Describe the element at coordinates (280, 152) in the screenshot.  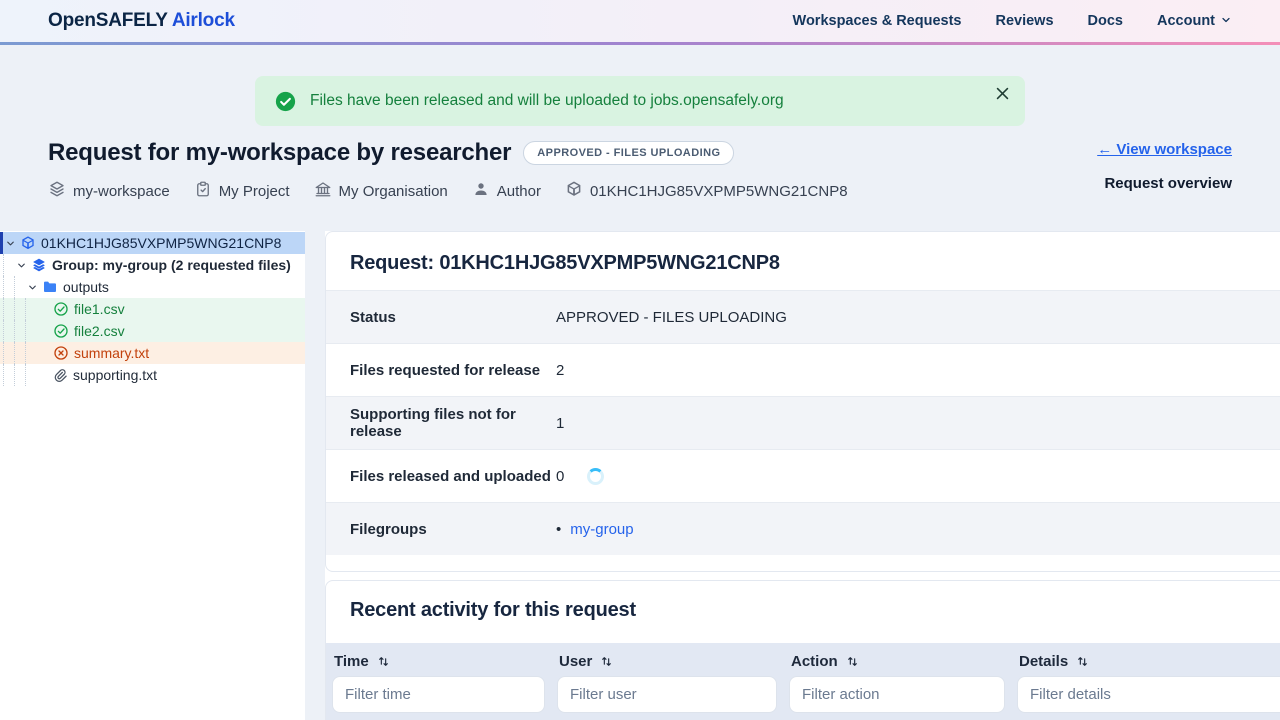
I see `page-title: Request for my-workspace by researcher` at that location.